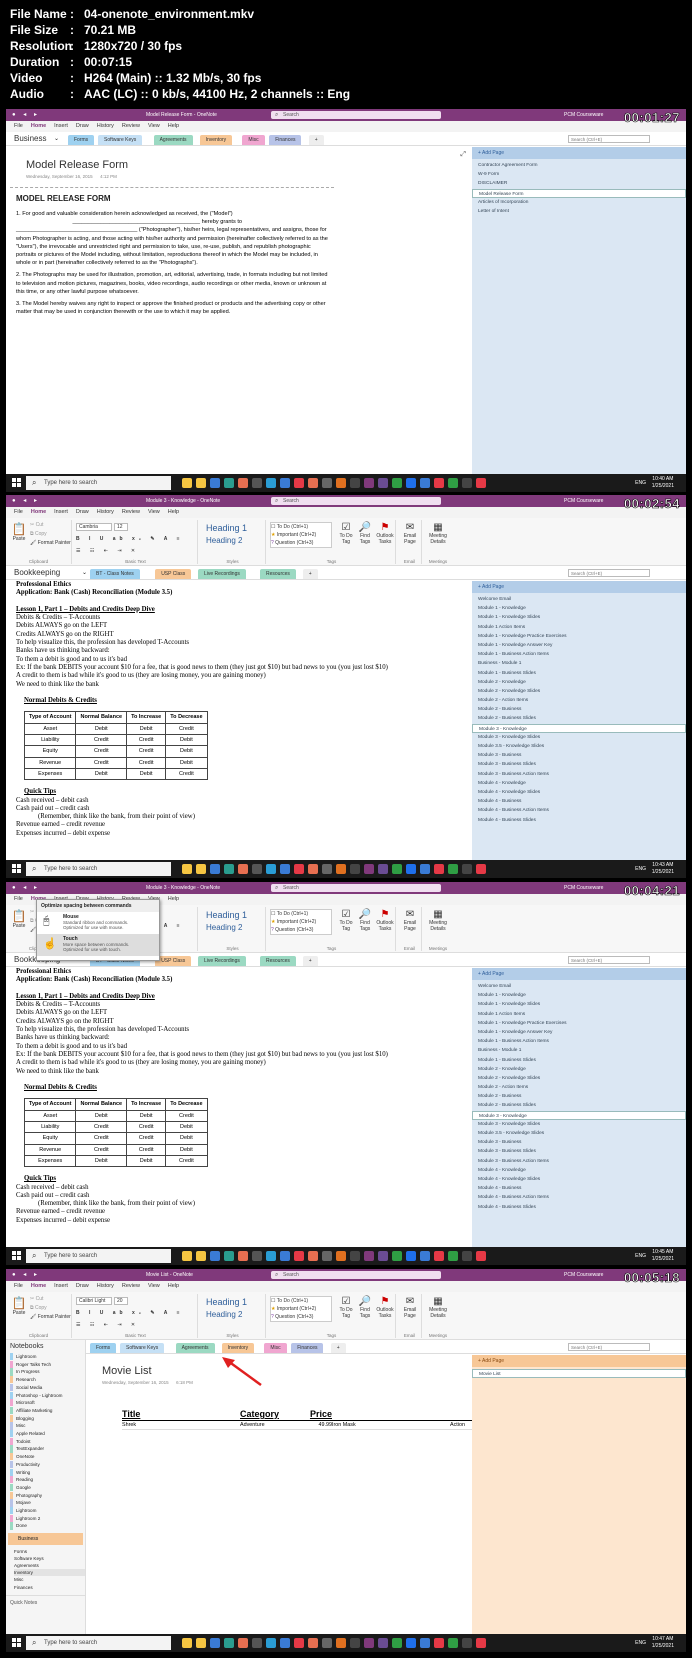  Describe the element at coordinates (47, 1503) in the screenshot. I see `notebook-item: Mojave` at that location.